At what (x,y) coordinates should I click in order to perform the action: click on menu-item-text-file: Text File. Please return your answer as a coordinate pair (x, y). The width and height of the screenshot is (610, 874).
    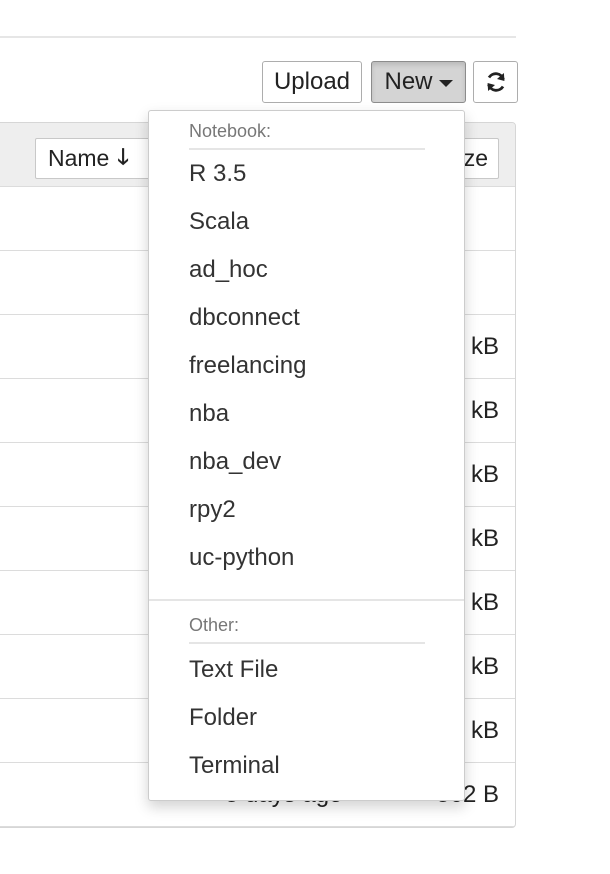
    Looking at the image, I should click on (306, 670).